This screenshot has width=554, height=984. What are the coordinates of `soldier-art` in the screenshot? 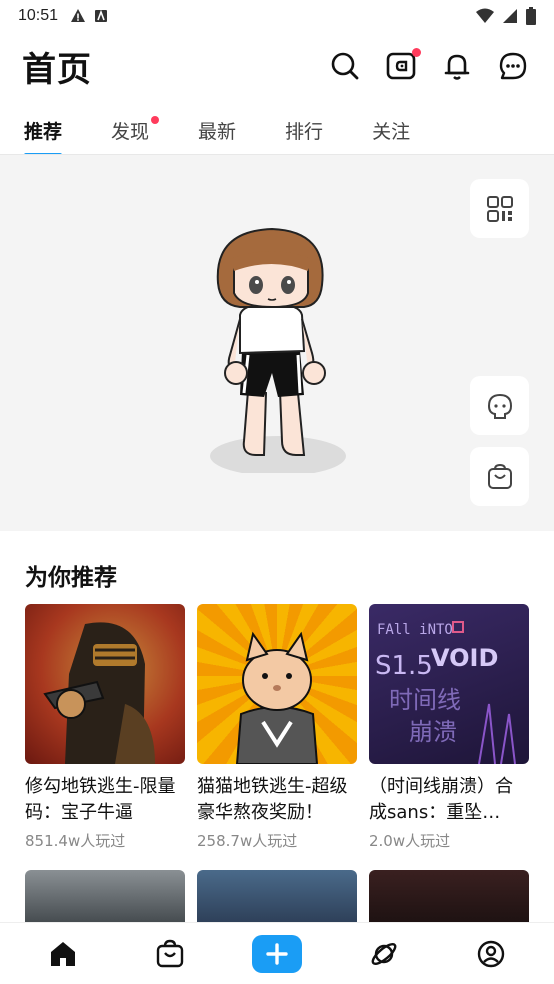 It's located at (99, 693).